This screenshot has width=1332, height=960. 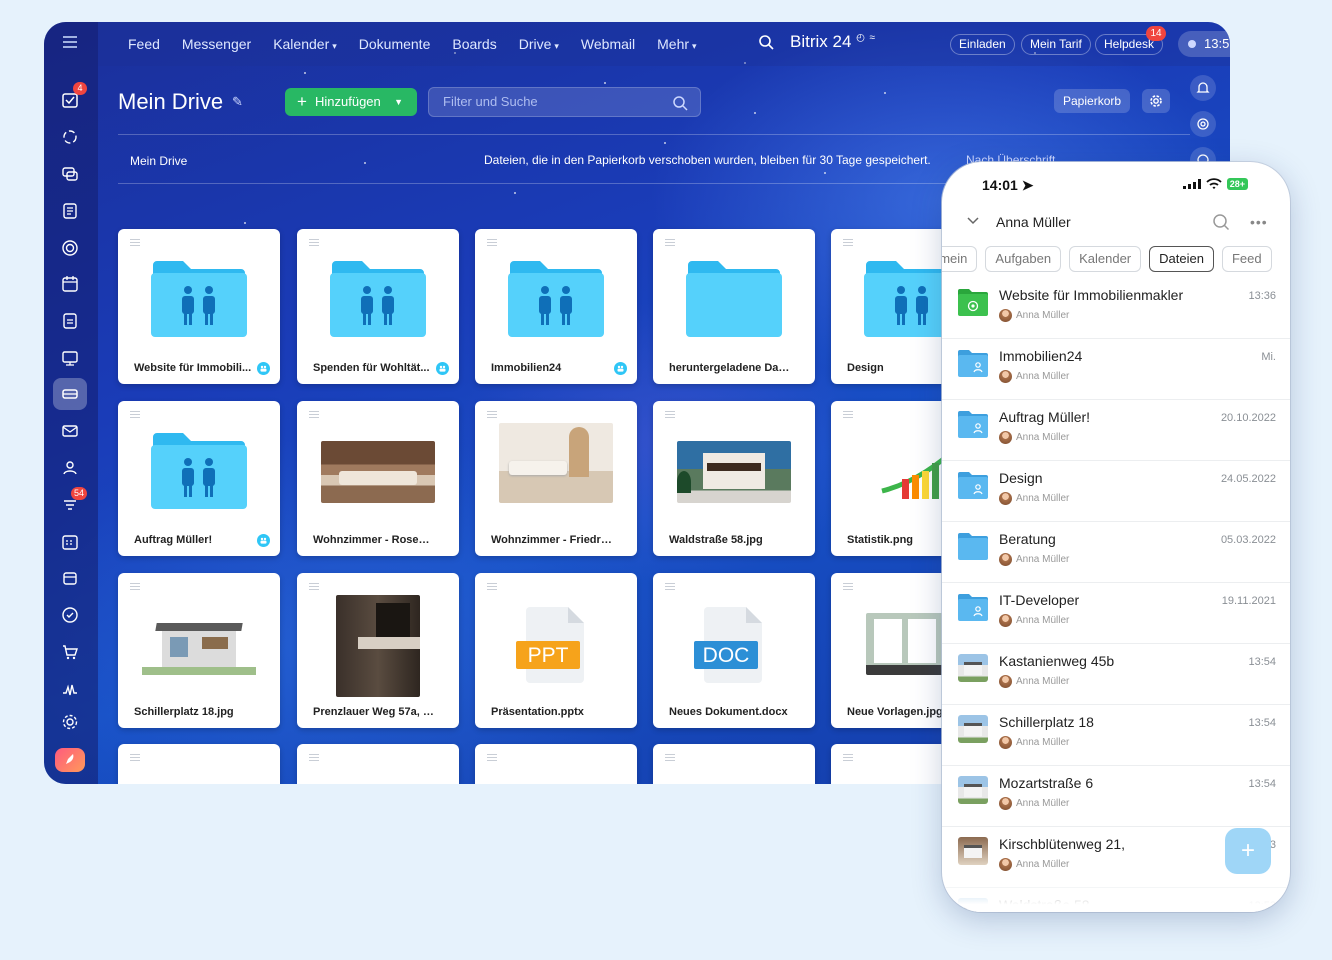 I want to click on phone-file-row: Beratung Anna Müller 05.03.2022, so click(x=1116, y=552).